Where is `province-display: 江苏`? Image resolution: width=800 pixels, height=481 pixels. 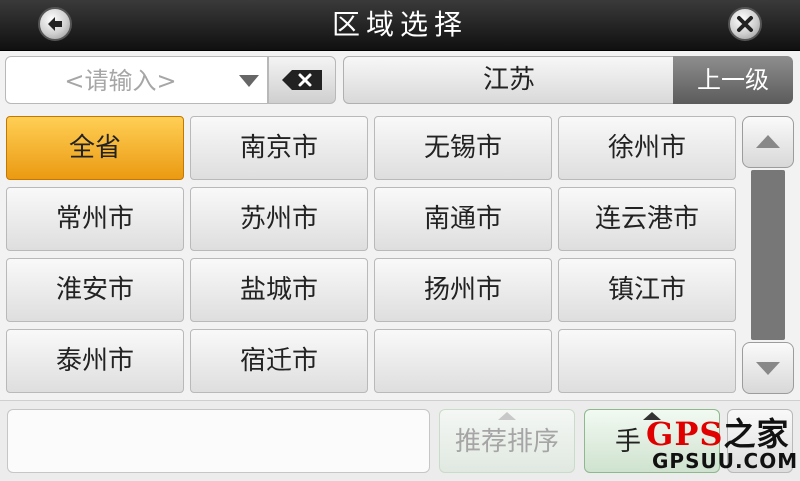
province-display: 江苏 is located at coordinates (526, 80).